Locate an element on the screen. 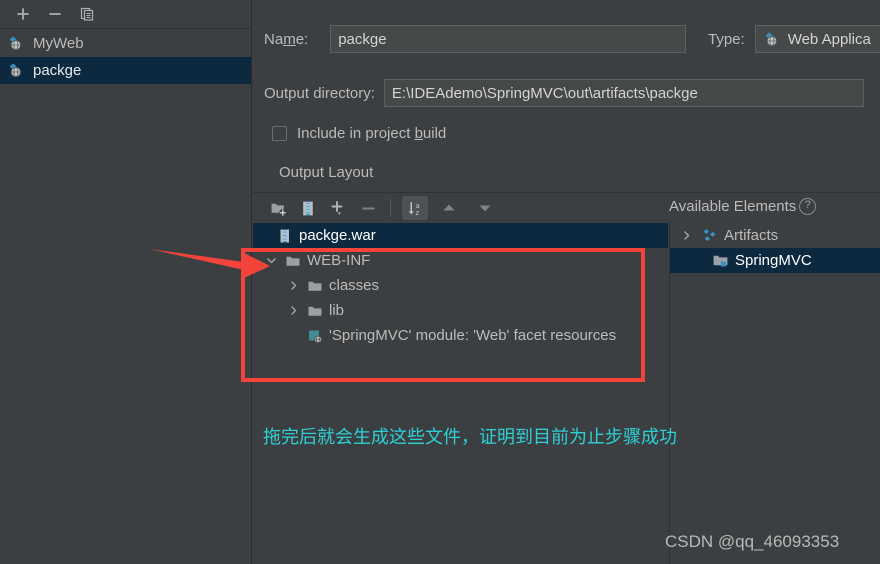  svg-text: z is located at coordinates (417, 212).